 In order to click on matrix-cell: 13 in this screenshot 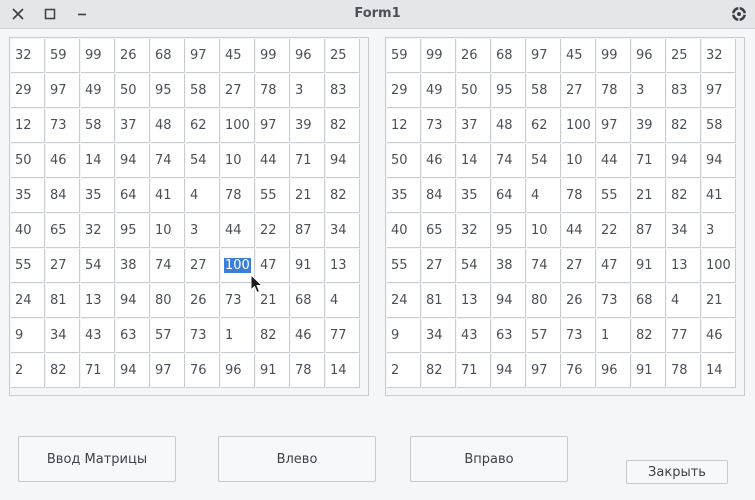, I will do `click(98, 301)`.